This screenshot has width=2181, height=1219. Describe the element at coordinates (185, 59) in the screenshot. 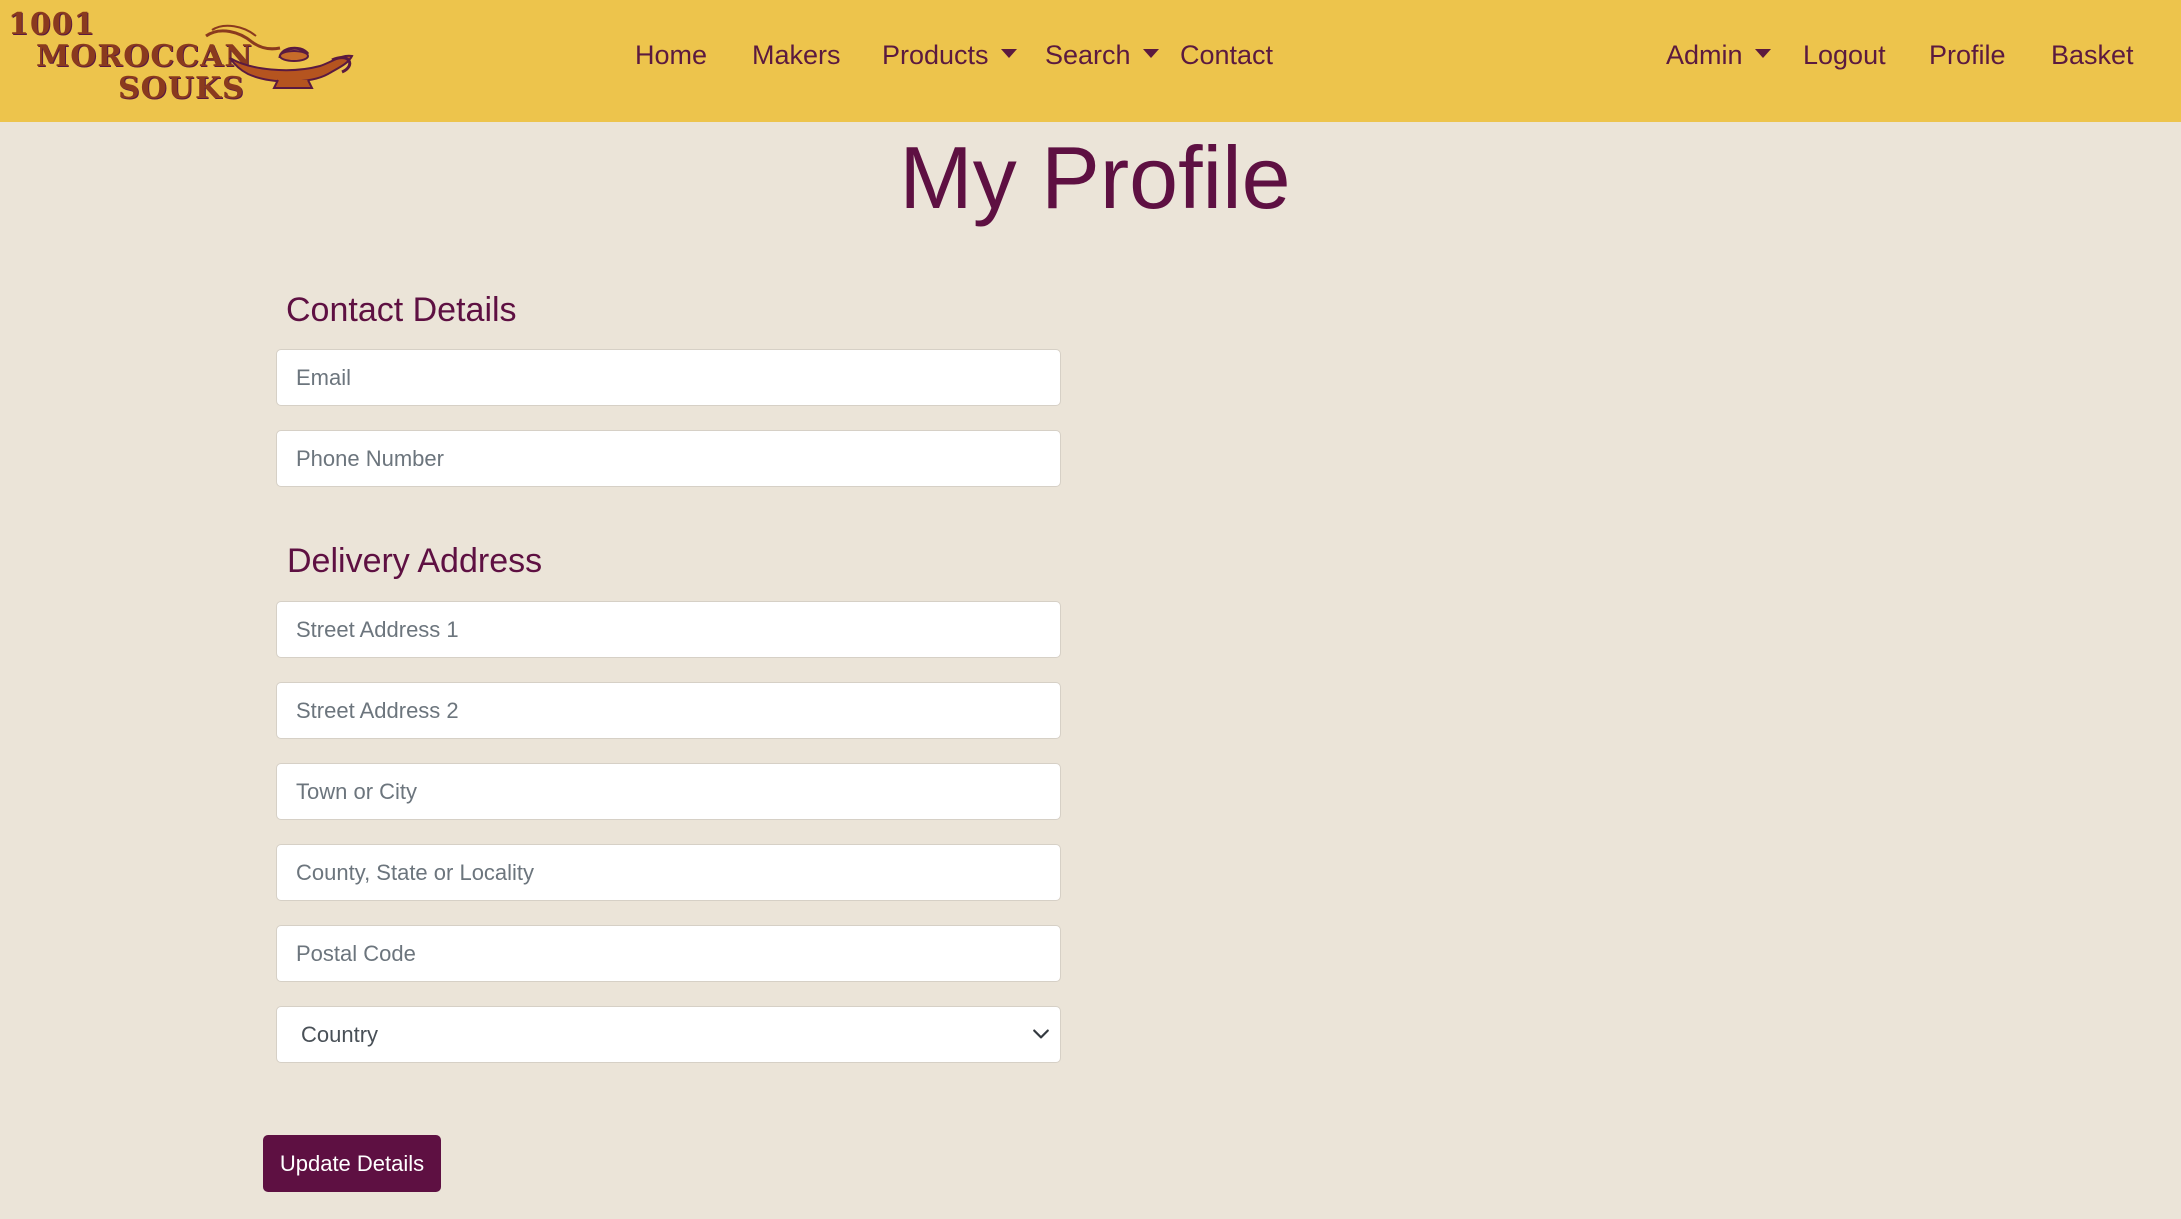

I see `site-logo: 1001 MOROCCAN SOUKS` at that location.